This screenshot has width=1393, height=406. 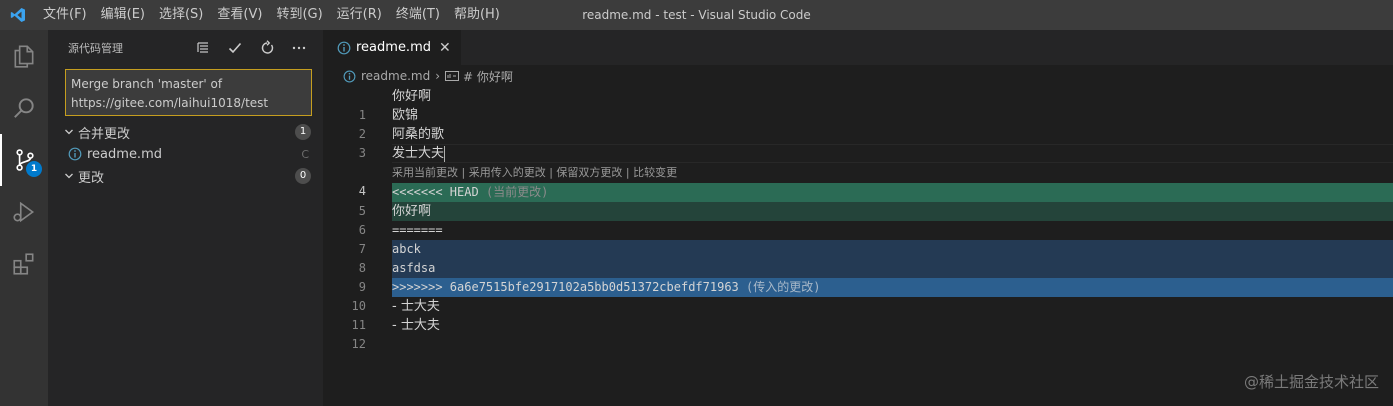 I want to click on sidebar-title: 源代码管理, so click(x=95, y=48).